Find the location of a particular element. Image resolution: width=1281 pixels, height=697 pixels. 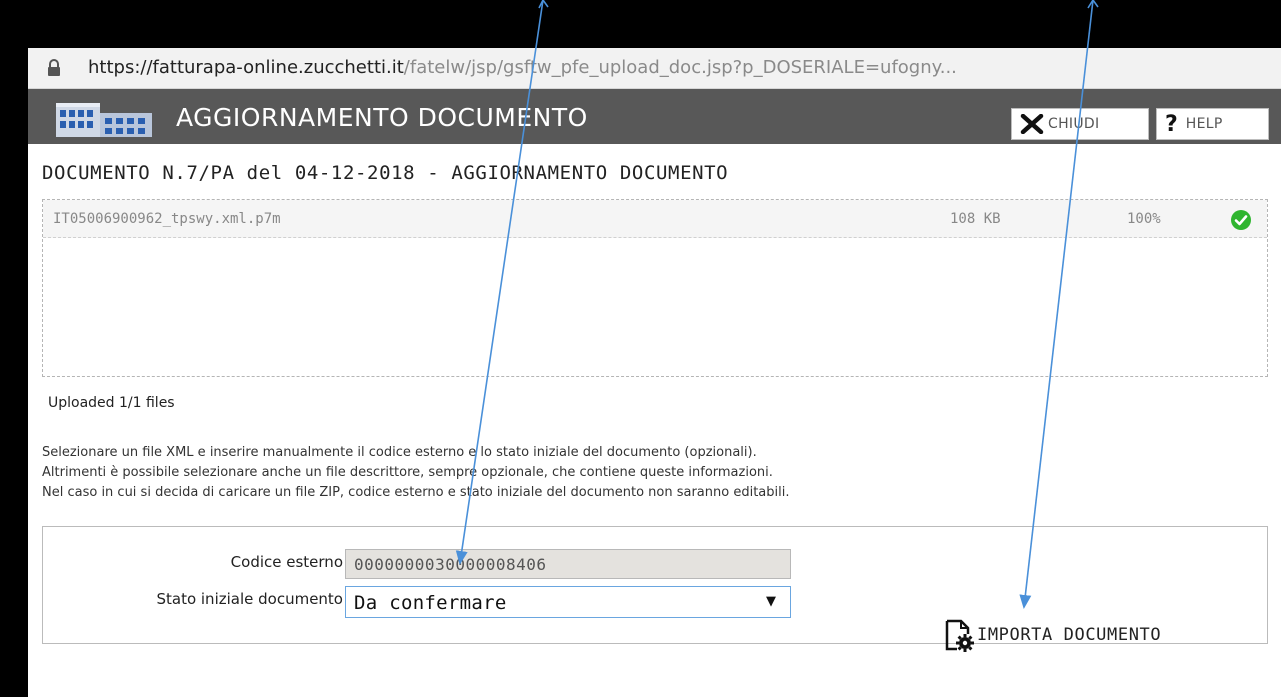

building-icon is located at coordinates (104, 120).